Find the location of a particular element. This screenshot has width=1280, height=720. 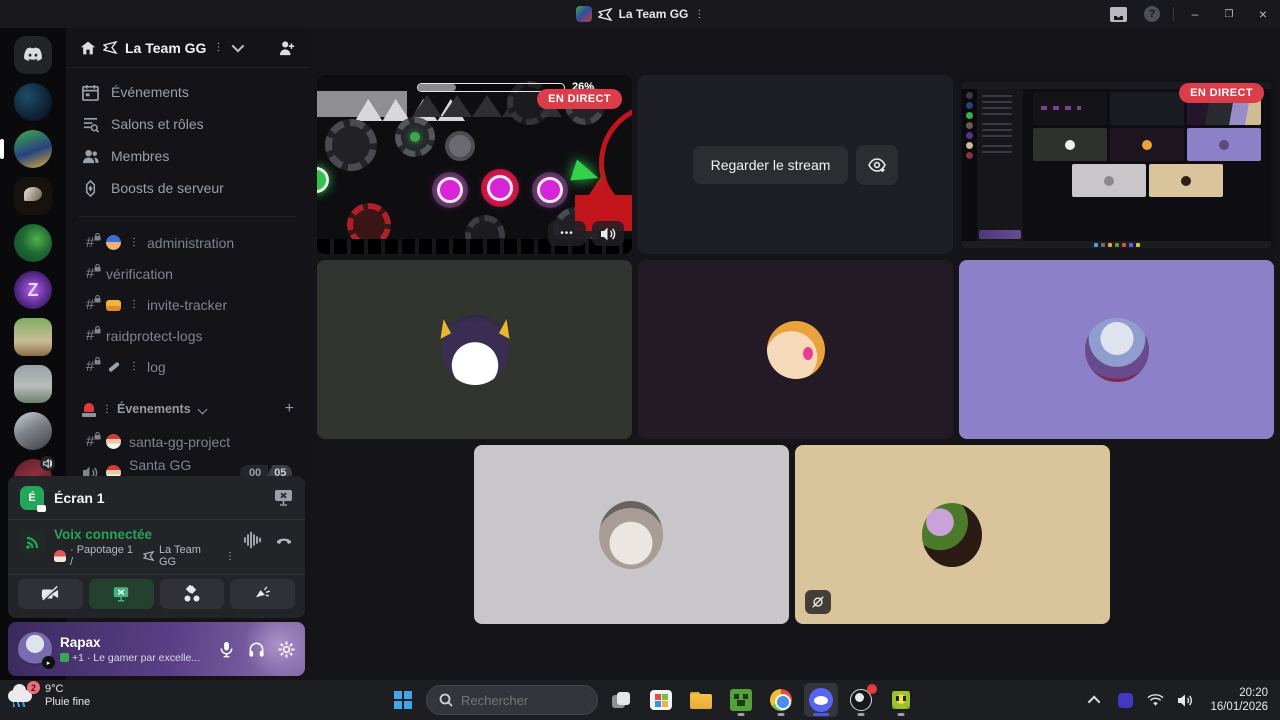

activities-button is located at coordinates (192, 594).